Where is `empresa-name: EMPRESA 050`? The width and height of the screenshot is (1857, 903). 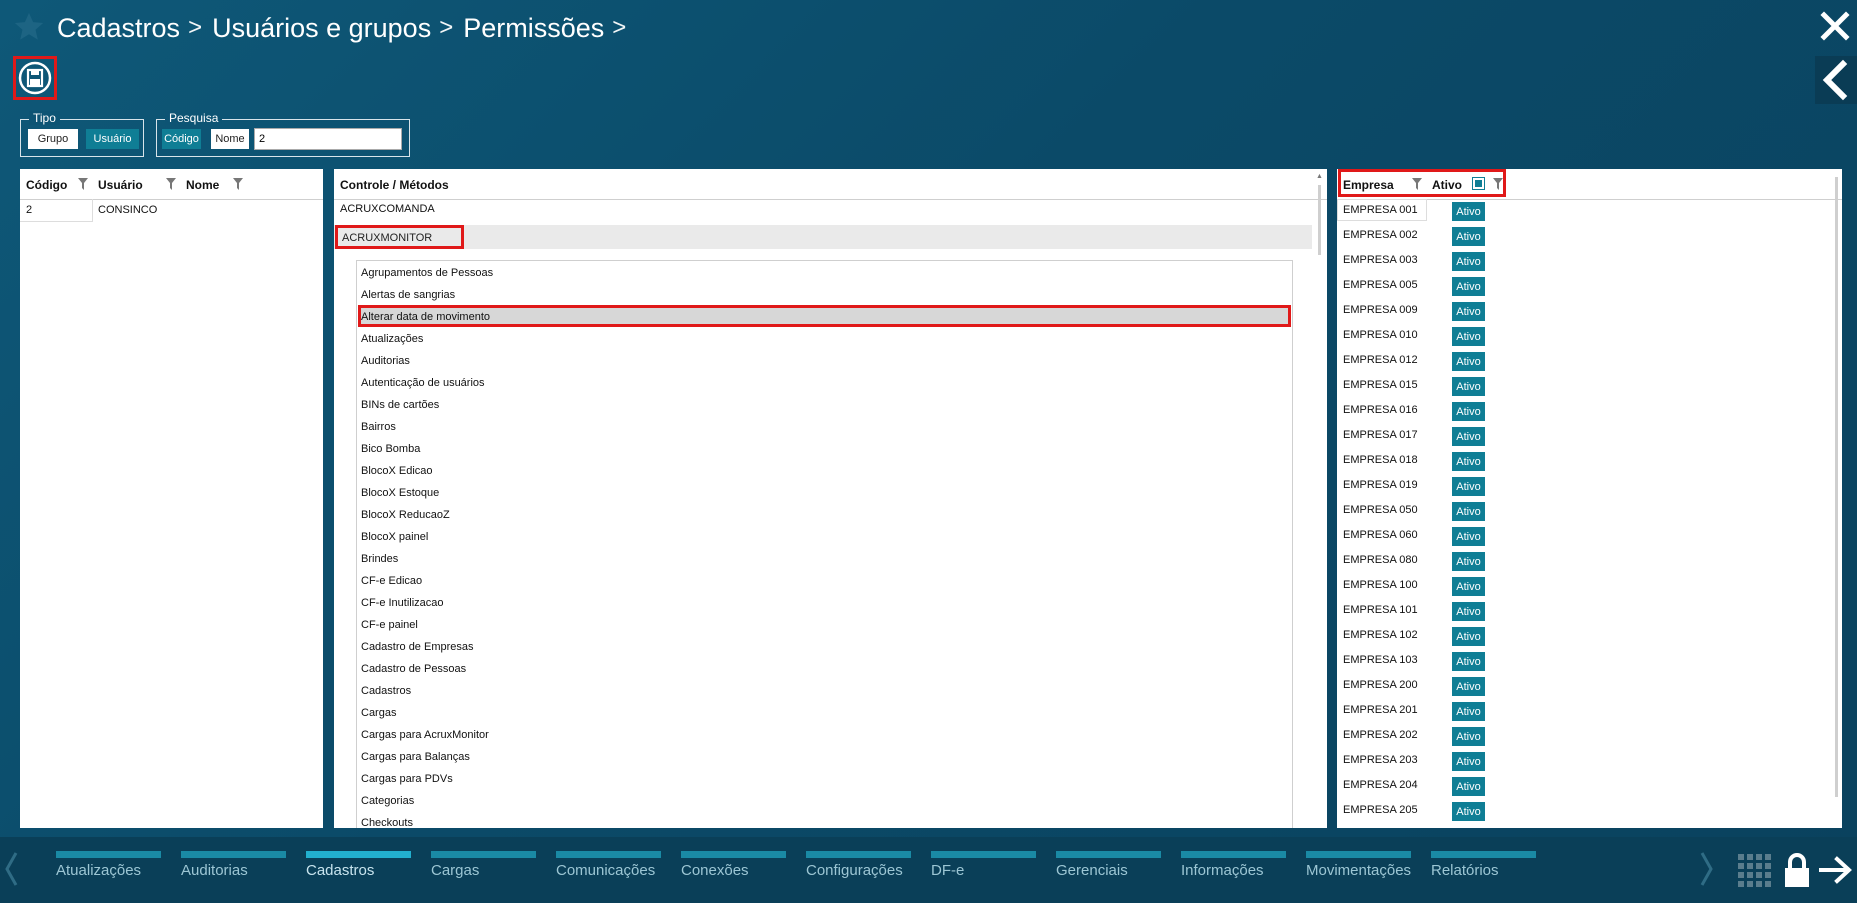 empresa-name: EMPRESA 050 is located at coordinates (1380, 510).